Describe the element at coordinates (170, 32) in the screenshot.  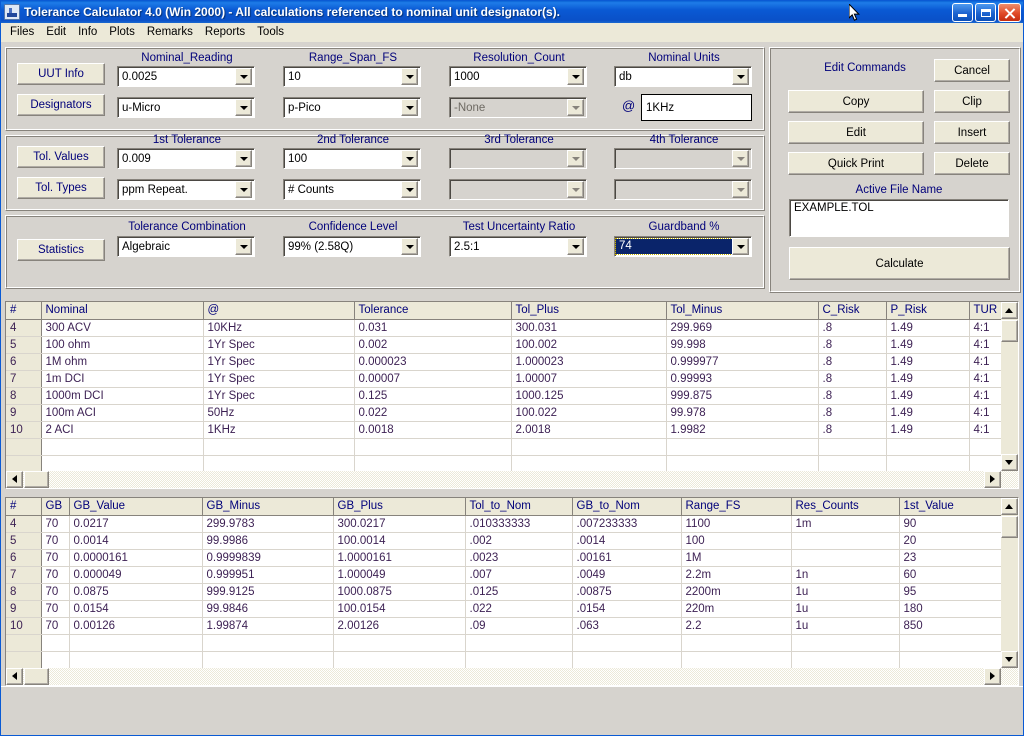
I see `menu-item-remarks: Remarks` at that location.